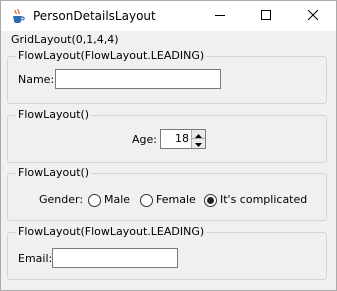 This screenshot has height=291, width=337. I want to click on radio-male, so click(94, 200).